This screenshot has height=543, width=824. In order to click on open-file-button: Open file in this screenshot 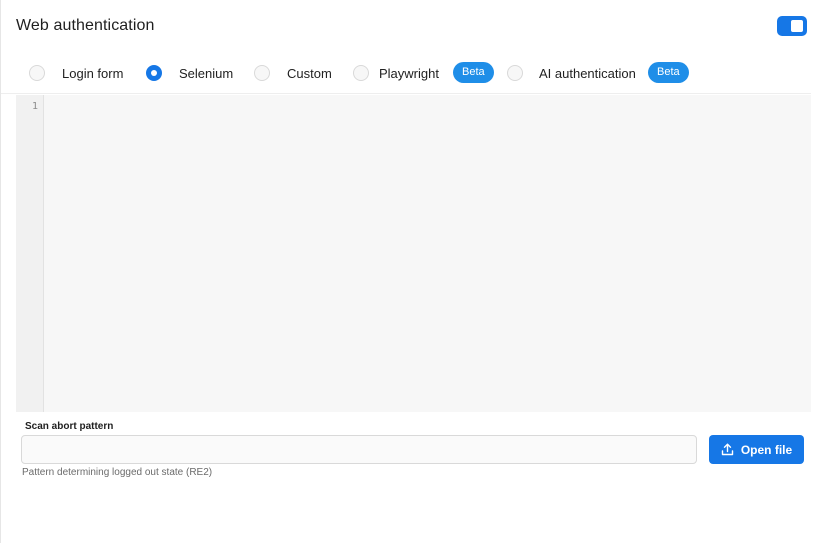, I will do `click(756, 449)`.